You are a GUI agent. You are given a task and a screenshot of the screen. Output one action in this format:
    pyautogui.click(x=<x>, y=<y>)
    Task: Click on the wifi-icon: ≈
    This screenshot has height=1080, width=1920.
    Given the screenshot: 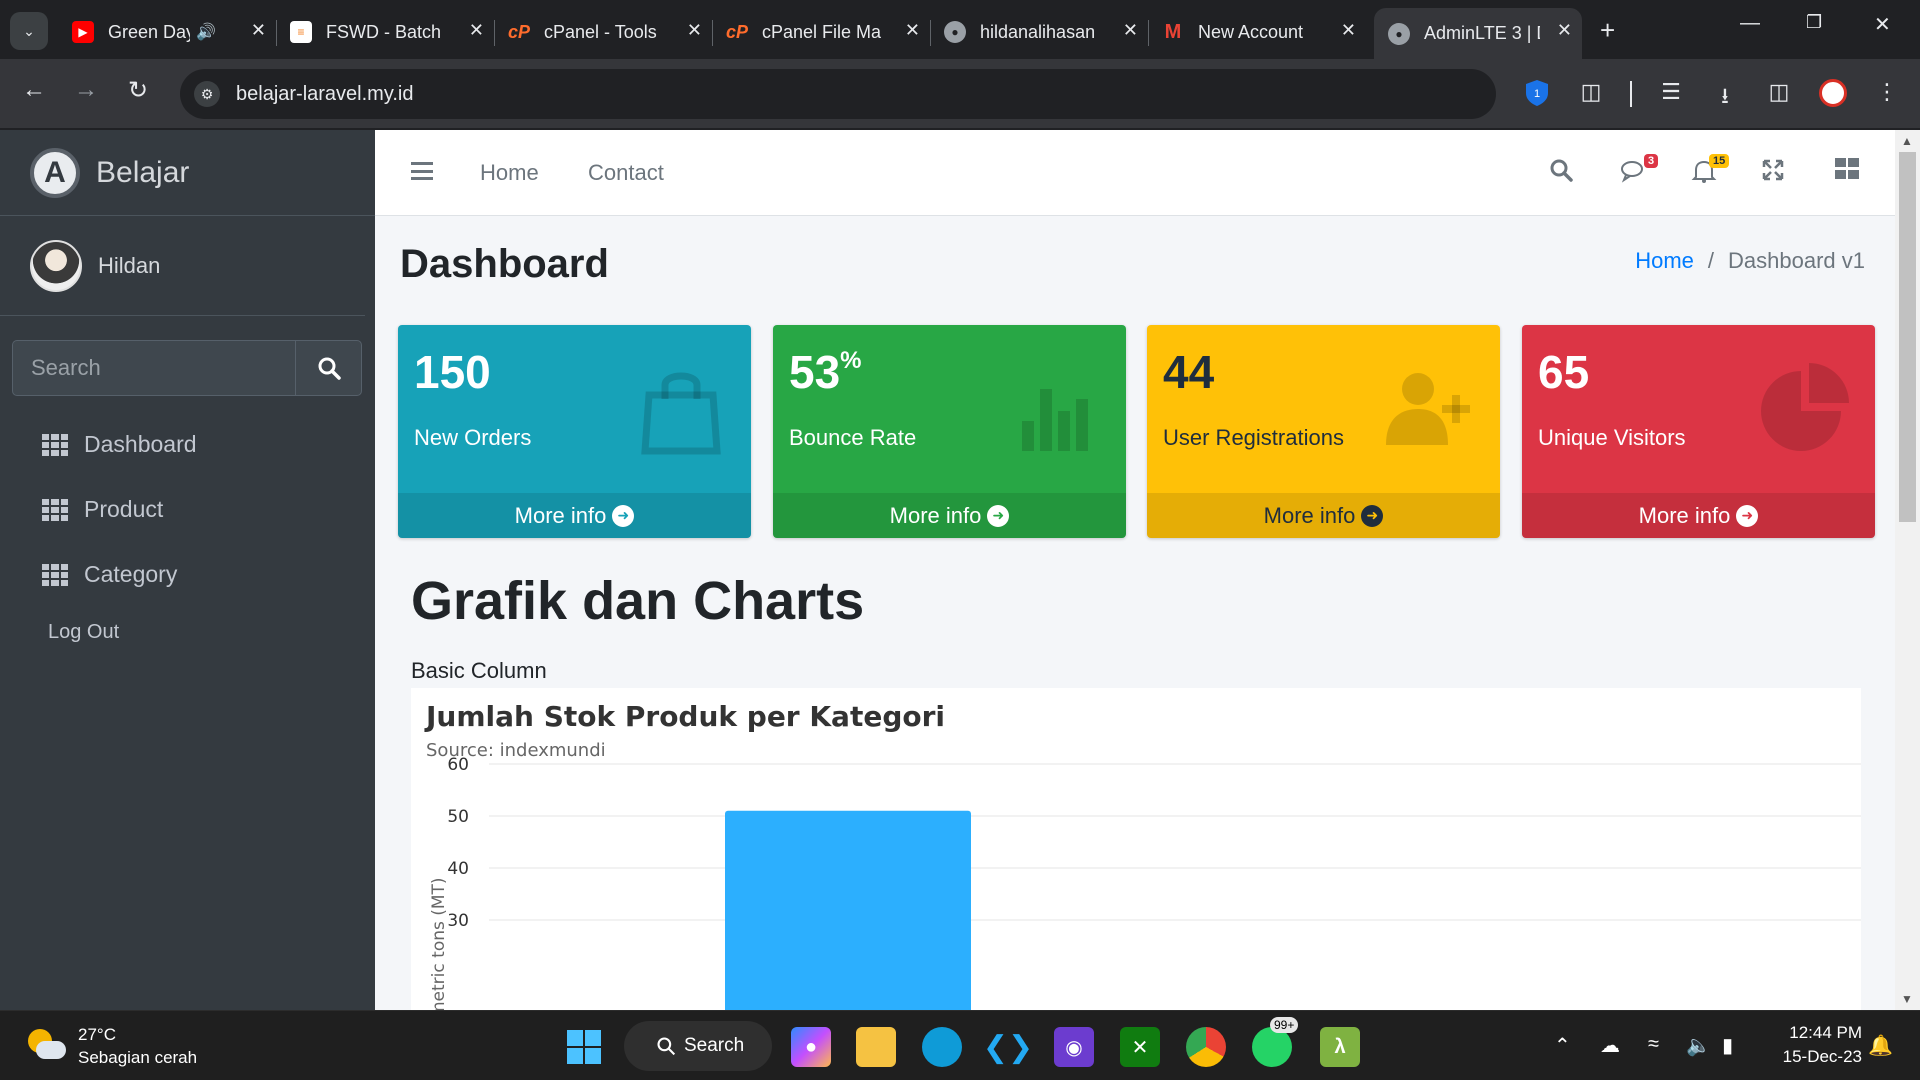 What is the action you would take?
    pyautogui.click(x=1653, y=1044)
    